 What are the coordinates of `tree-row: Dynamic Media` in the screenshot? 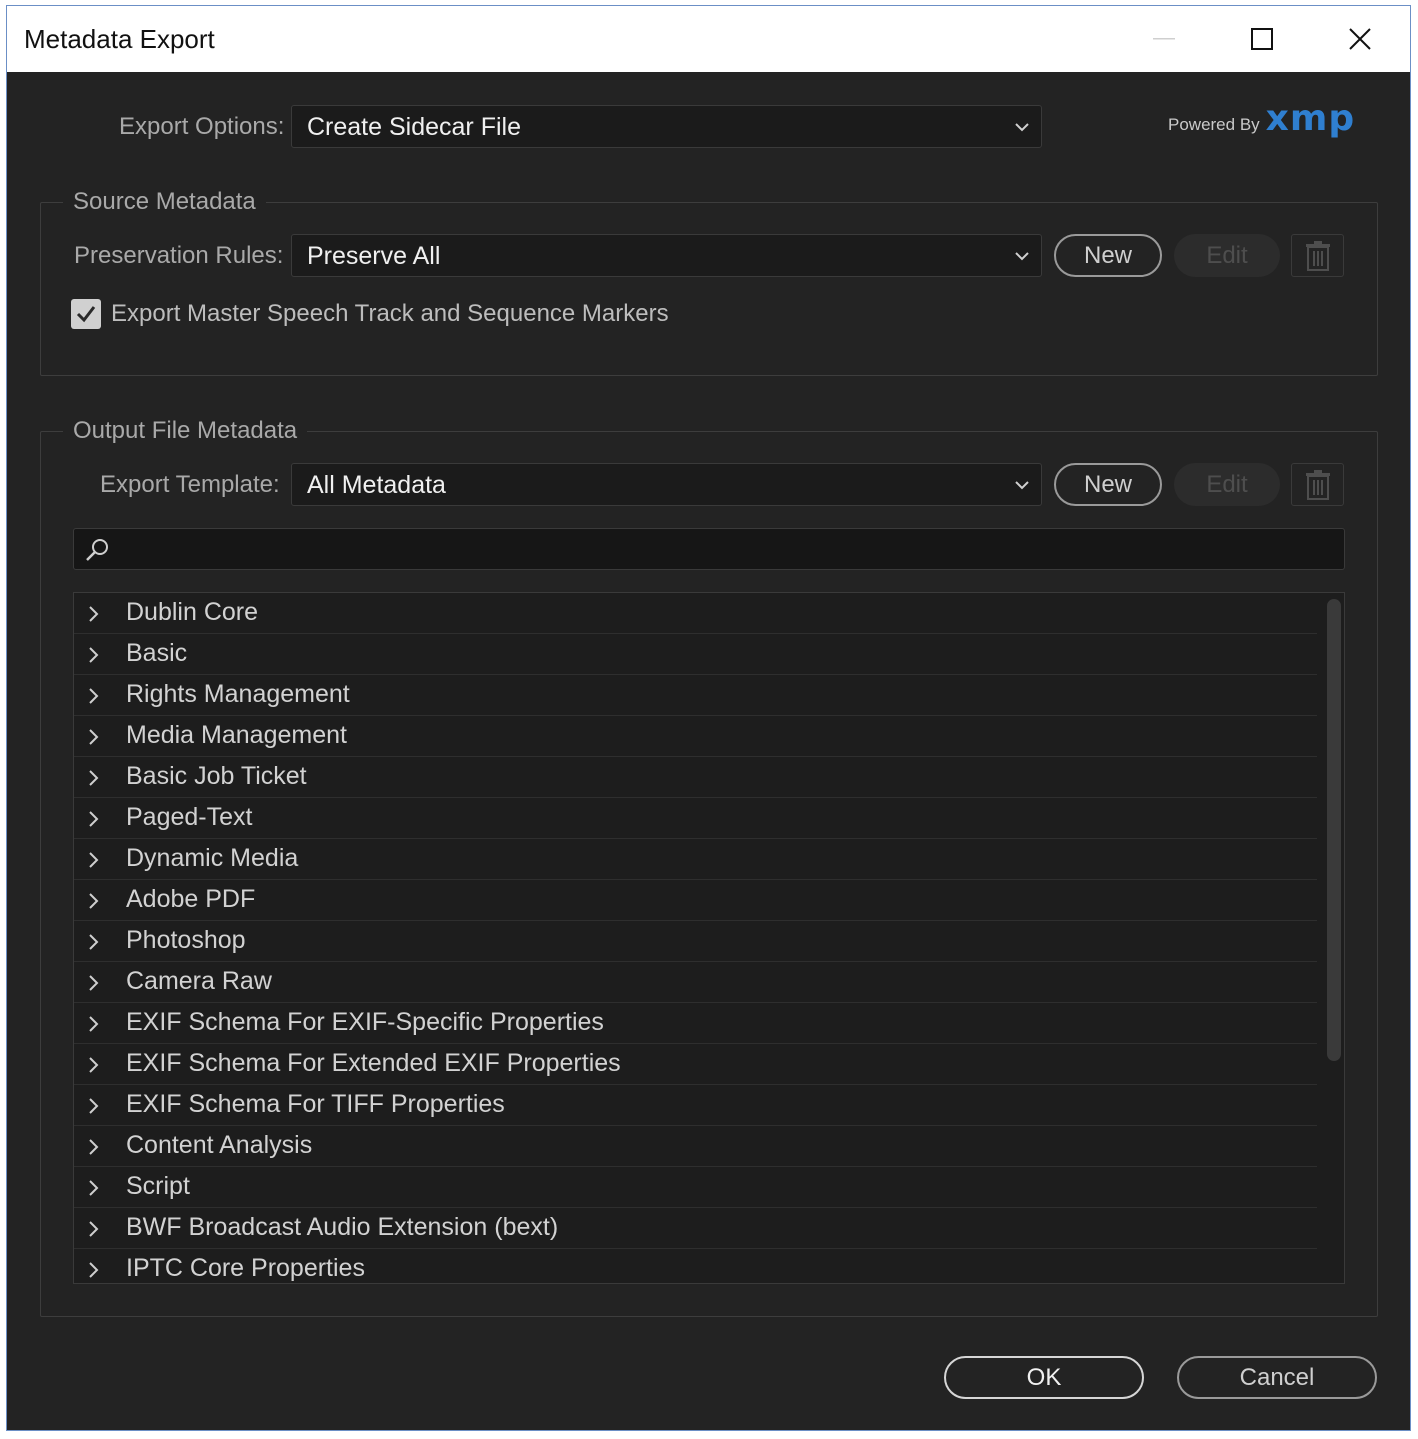 It's located at (695, 859).